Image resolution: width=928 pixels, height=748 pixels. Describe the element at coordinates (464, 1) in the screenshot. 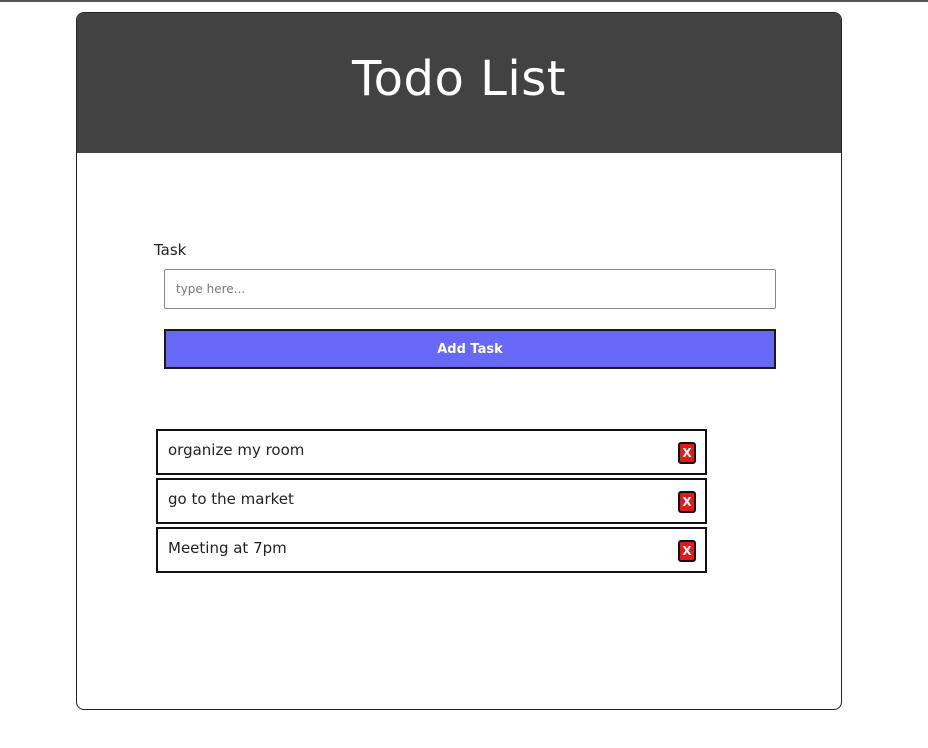

I see `top-divider` at that location.